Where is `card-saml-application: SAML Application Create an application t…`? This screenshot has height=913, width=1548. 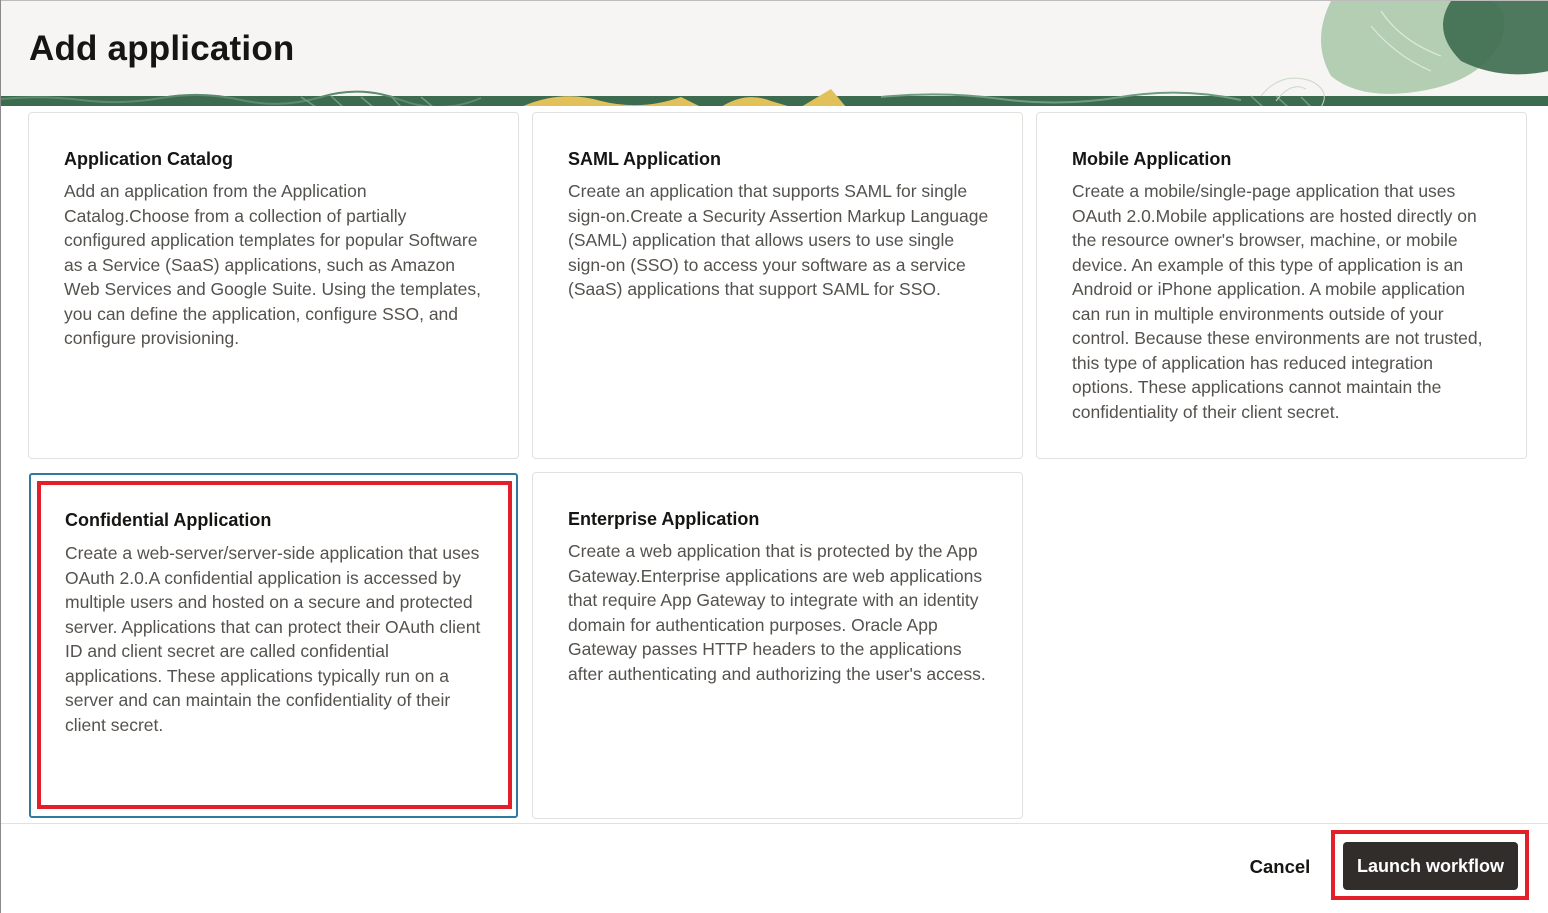
card-saml-application: SAML Application Create an application t… is located at coordinates (777, 285).